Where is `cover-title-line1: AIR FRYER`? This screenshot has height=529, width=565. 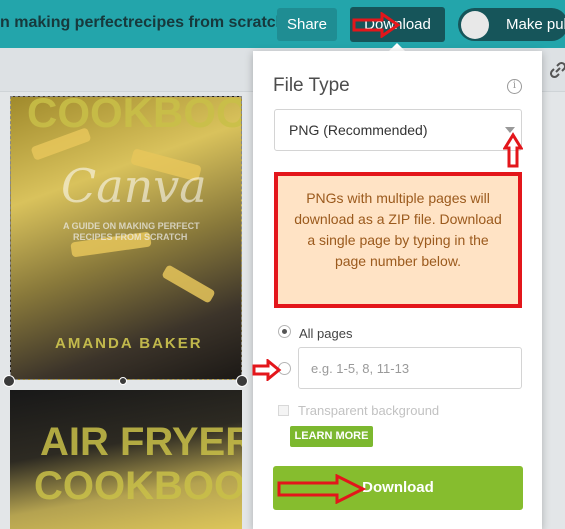
cover-title-line1: AIR FRYER is located at coordinates (141, 442).